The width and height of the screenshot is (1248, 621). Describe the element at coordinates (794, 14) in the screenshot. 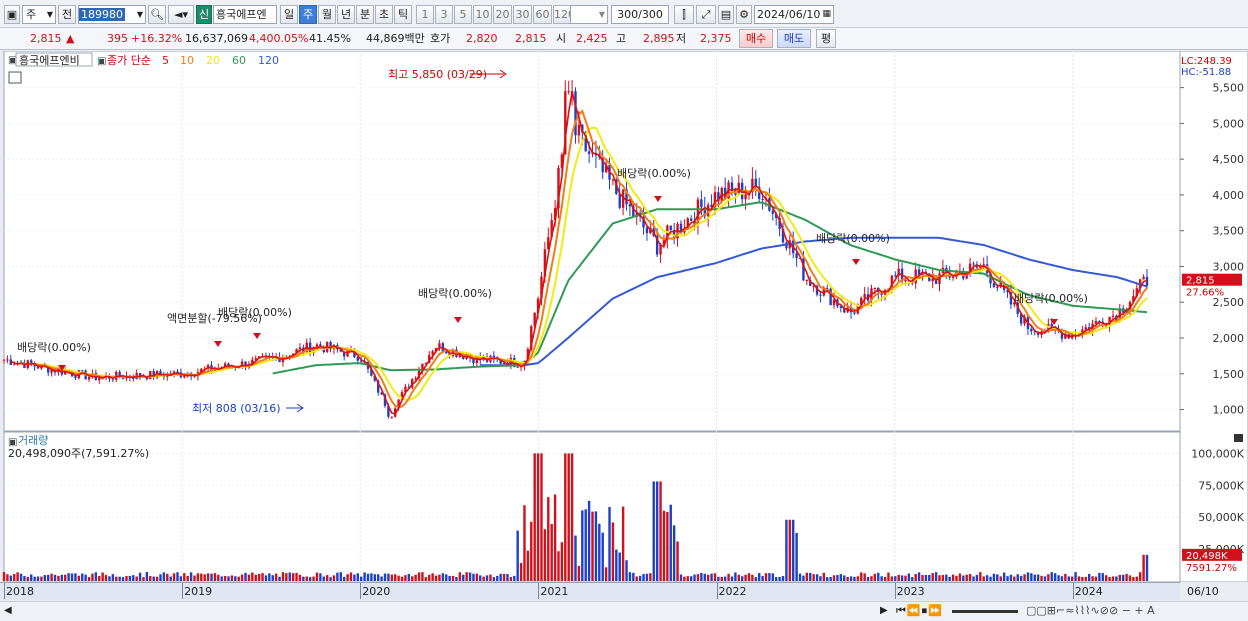

I see `date-field: 2024/06/10 ▦` at that location.